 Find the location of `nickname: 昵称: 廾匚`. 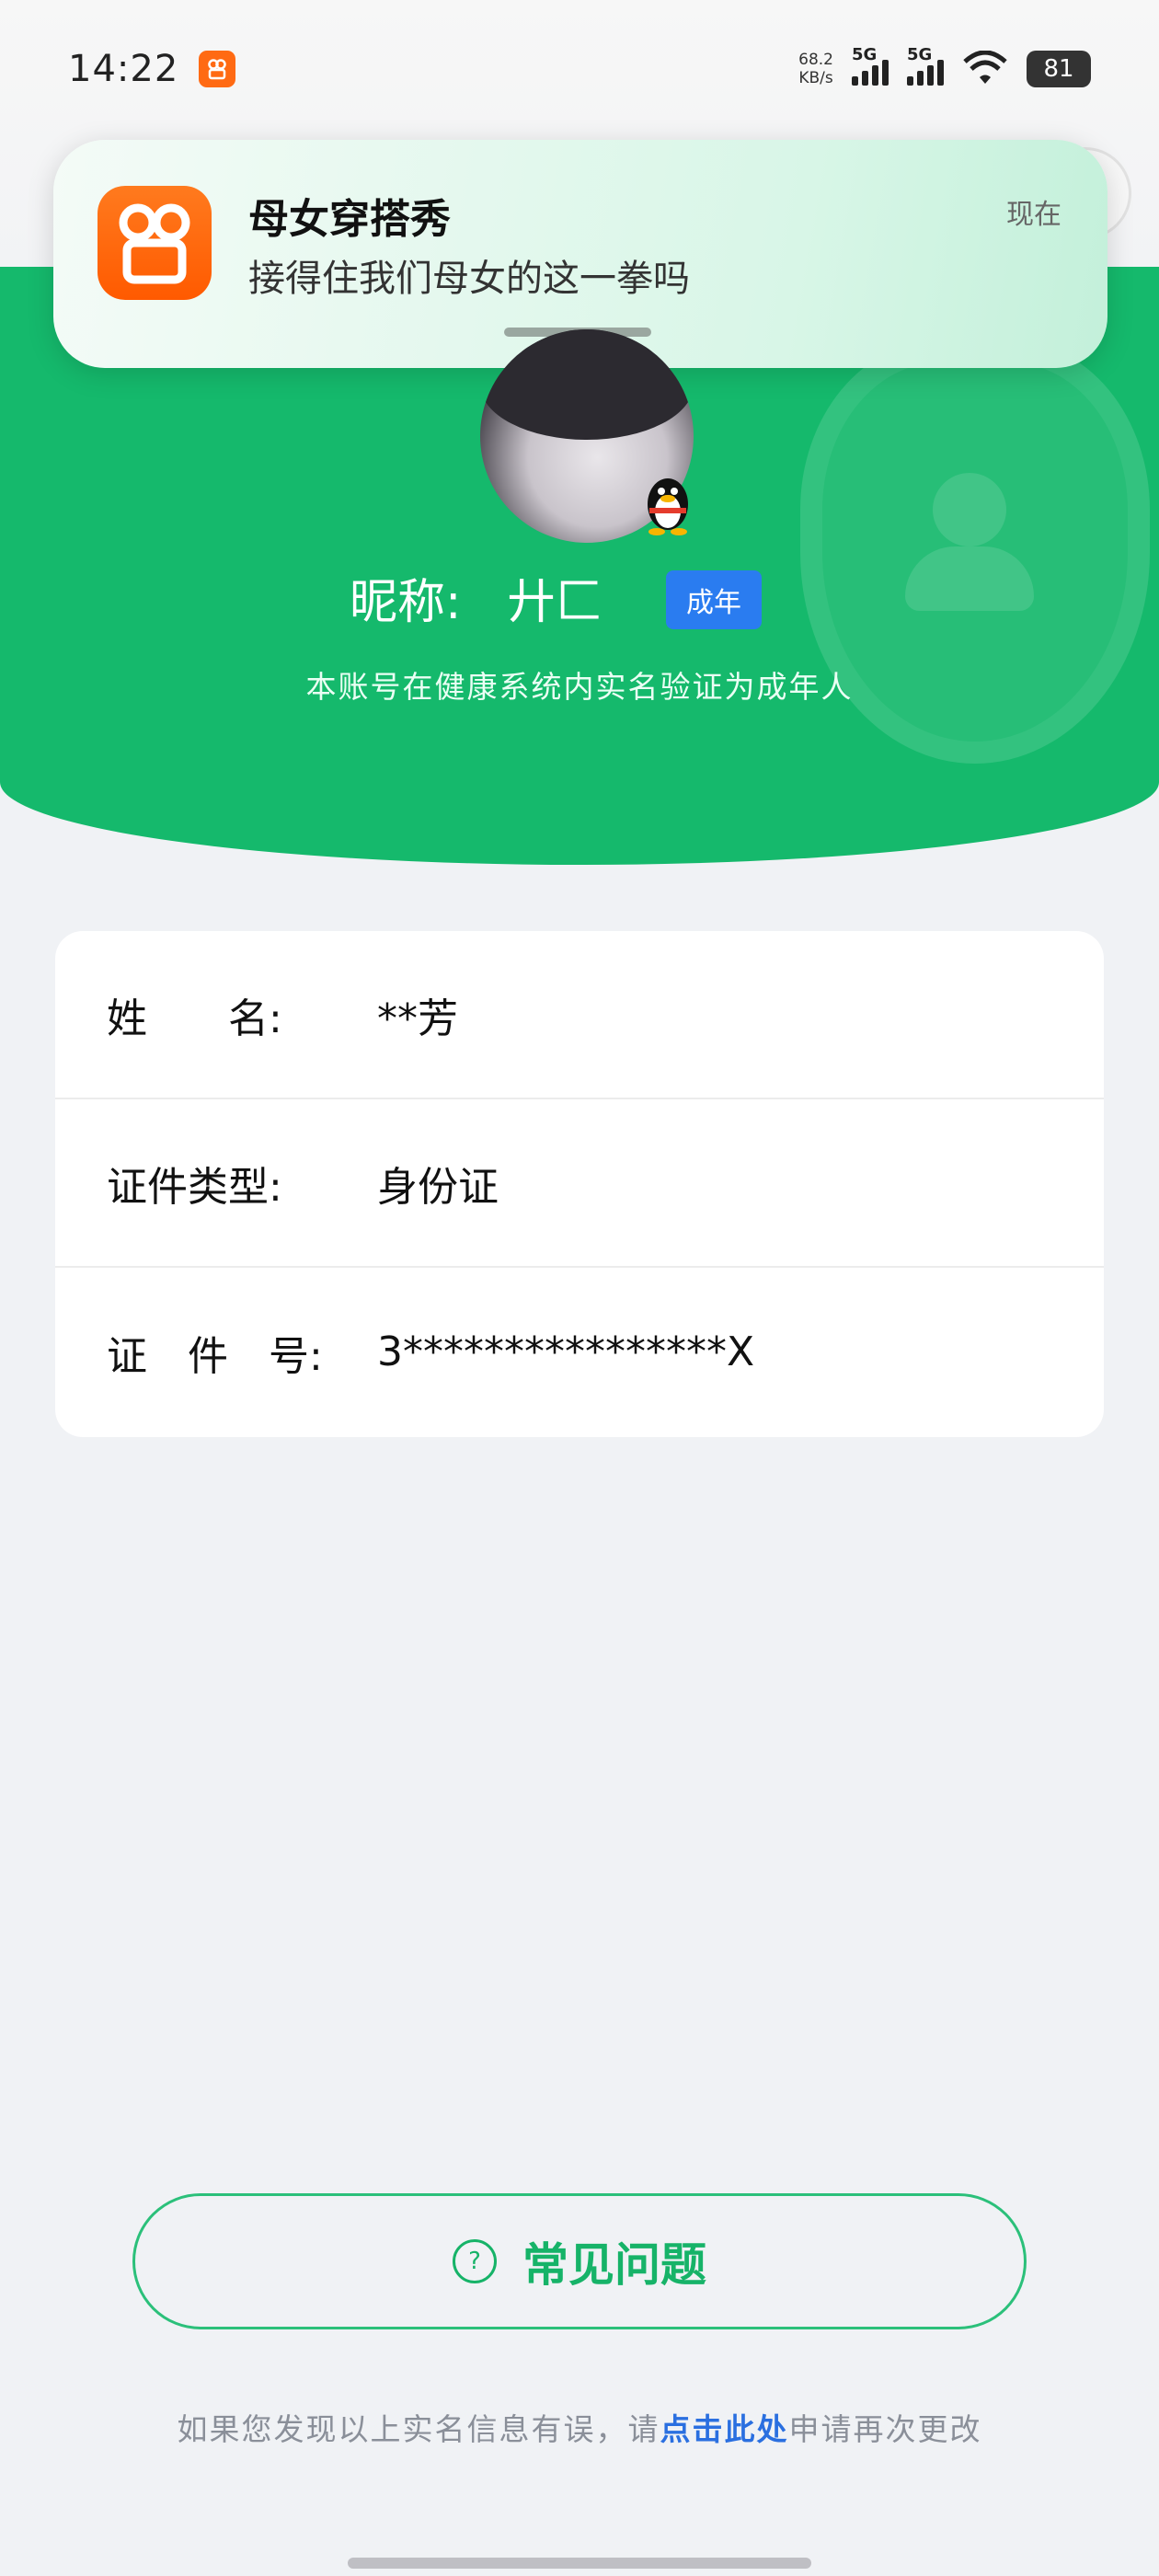

nickname: 昵称: 廾匚 is located at coordinates (476, 597).